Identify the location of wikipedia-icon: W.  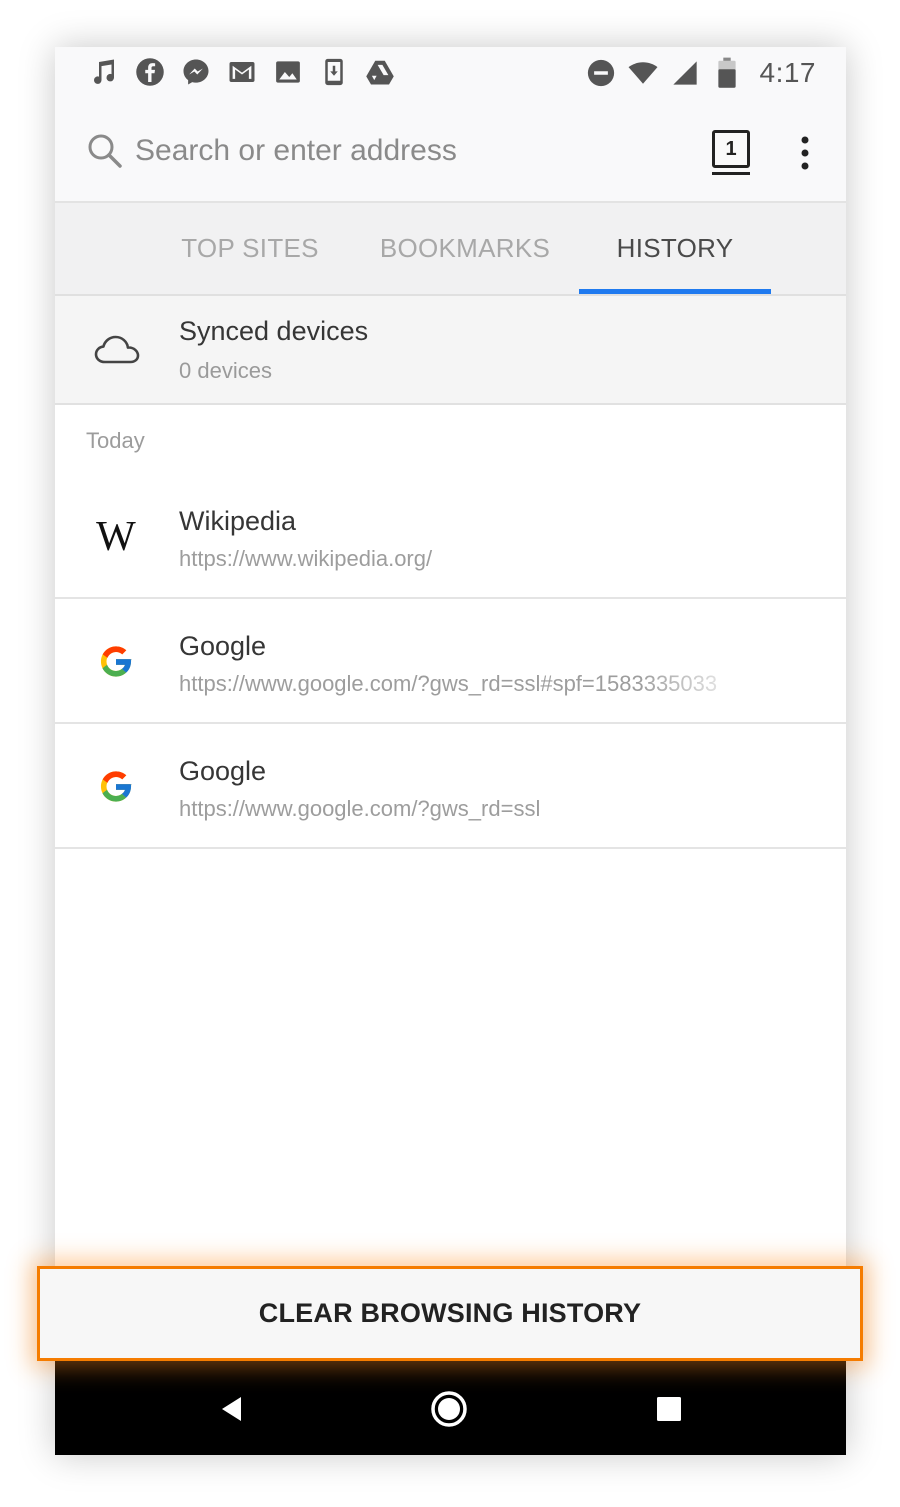
(116, 537).